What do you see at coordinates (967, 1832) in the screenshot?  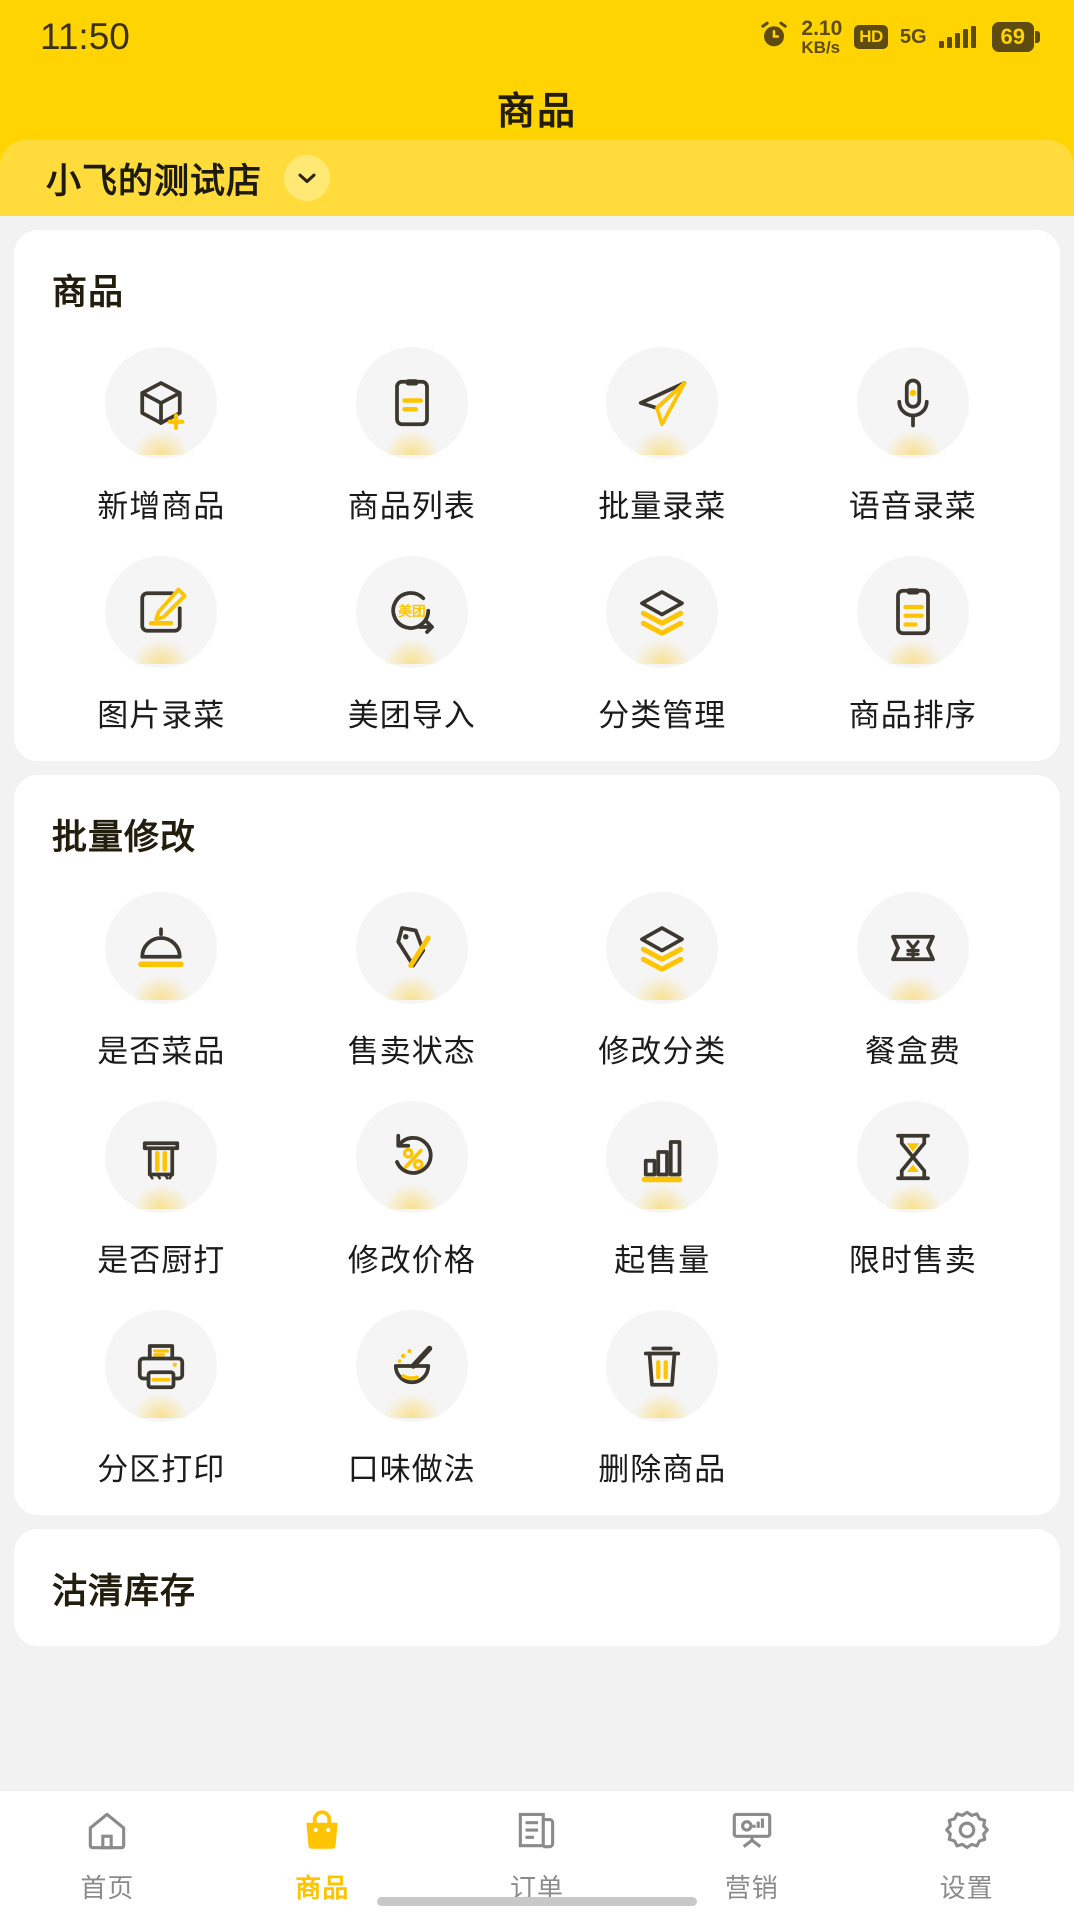 I see `gear-icon` at bounding box center [967, 1832].